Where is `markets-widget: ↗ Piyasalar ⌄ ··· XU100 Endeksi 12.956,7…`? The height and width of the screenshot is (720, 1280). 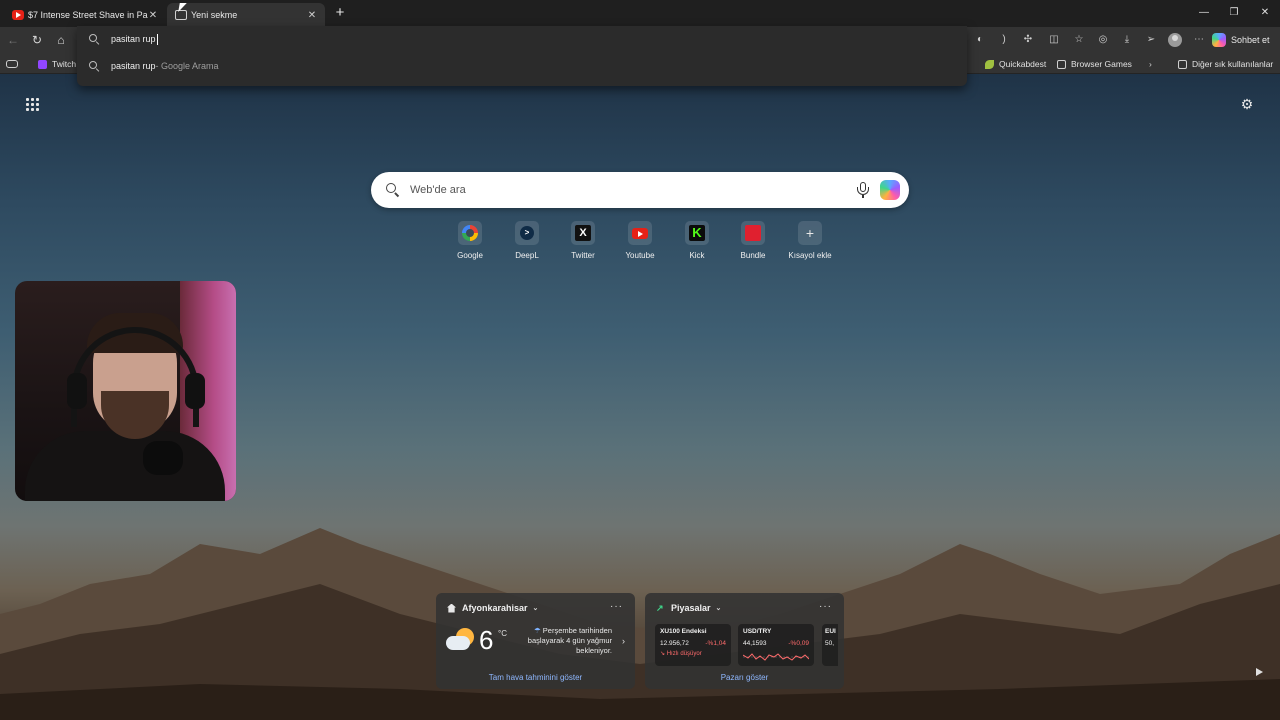
markets-widget: ↗ Piyasalar ⌄ ··· XU100 Endeksi 12.956,7… is located at coordinates (744, 641).